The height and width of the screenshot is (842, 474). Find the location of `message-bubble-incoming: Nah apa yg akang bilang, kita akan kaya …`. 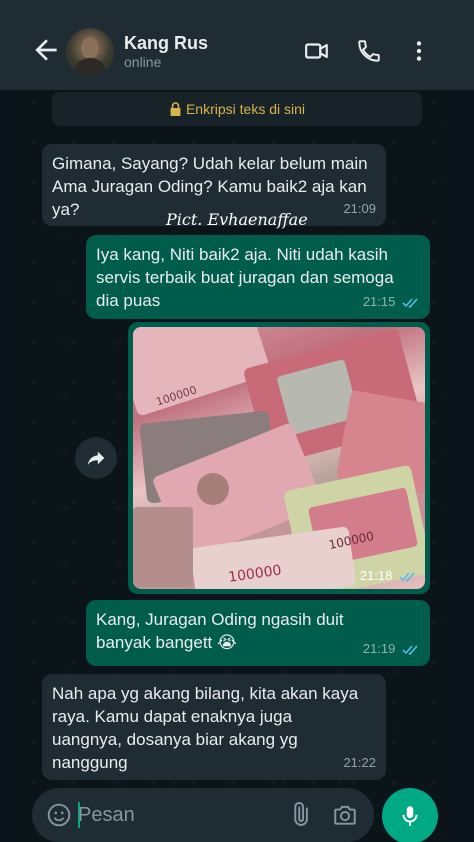

message-bubble-incoming: Nah apa yg akang bilang, kita akan kaya … is located at coordinates (214, 727).